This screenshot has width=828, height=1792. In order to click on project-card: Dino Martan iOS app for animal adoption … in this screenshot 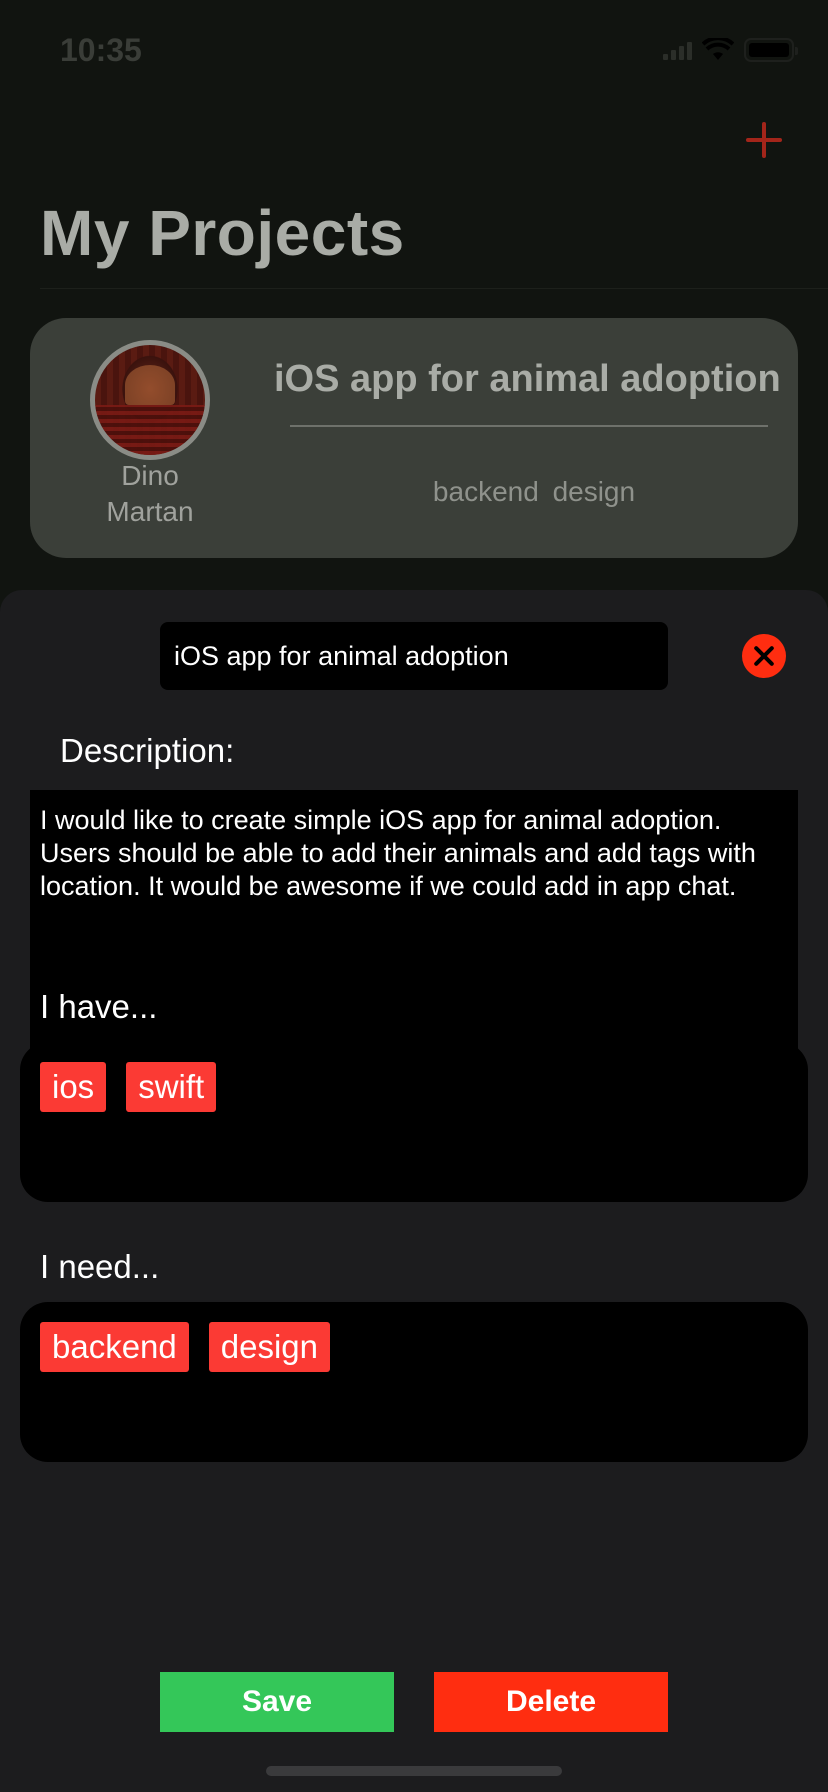, I will do `click(414, 438)`.